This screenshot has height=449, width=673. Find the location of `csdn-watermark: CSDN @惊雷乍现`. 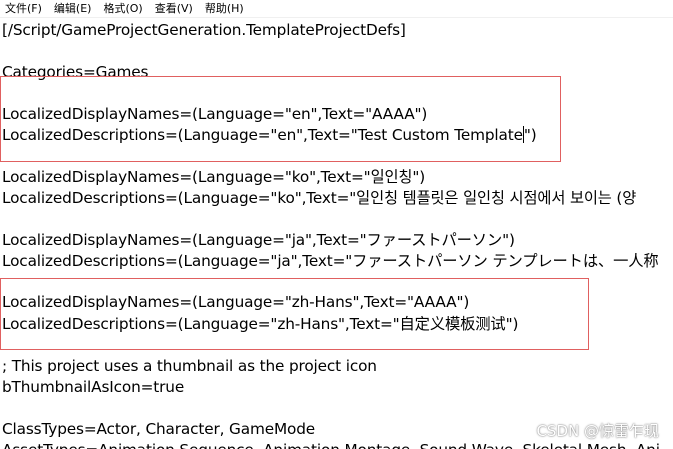

csdn-watermark: CSDN @惊雷乍现 is located at coordinates (597, 431).